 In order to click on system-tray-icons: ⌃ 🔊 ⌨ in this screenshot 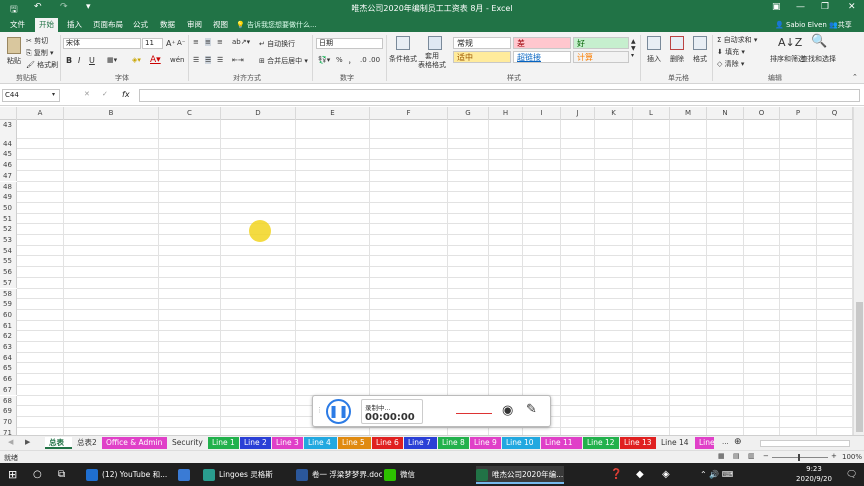, I will do `click(716, 475)`.